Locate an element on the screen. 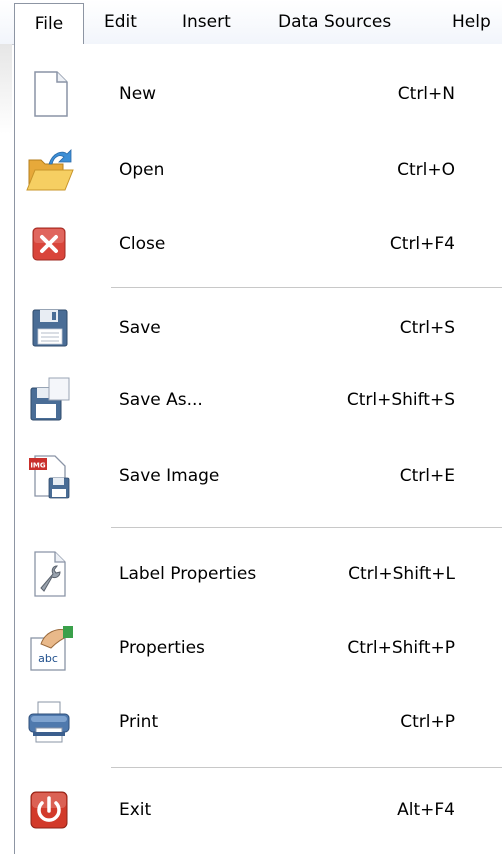 Image resolution: width=502 pixels, height=854 pixels. open-folder-icon is located at coordinates (49, 170).